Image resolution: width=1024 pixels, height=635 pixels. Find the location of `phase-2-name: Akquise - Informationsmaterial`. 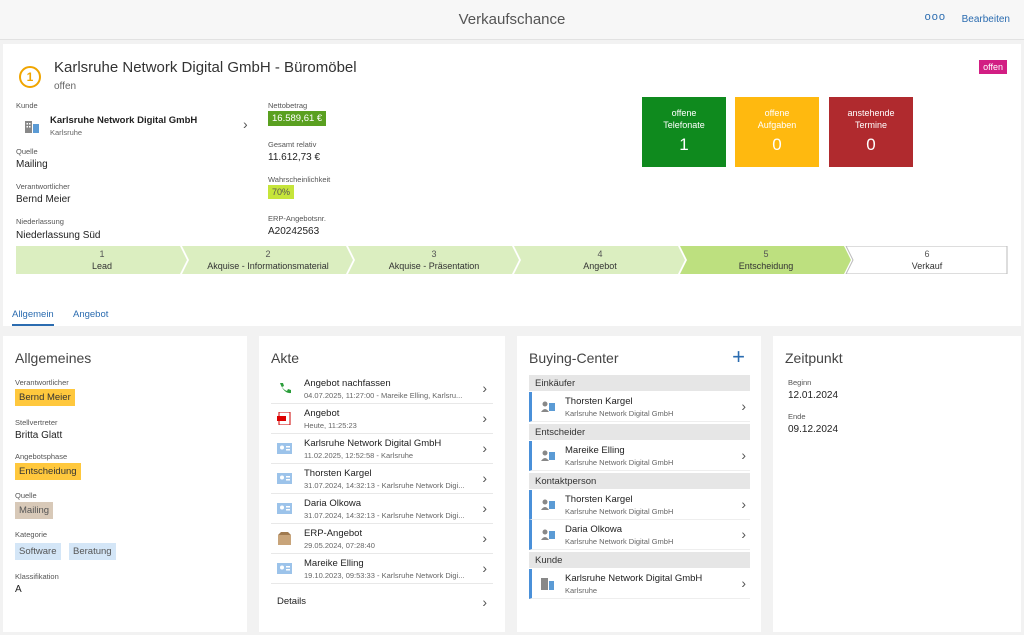

phase-2-name: Akquise - Informationsmaterial is located at coordinates (268, 266).